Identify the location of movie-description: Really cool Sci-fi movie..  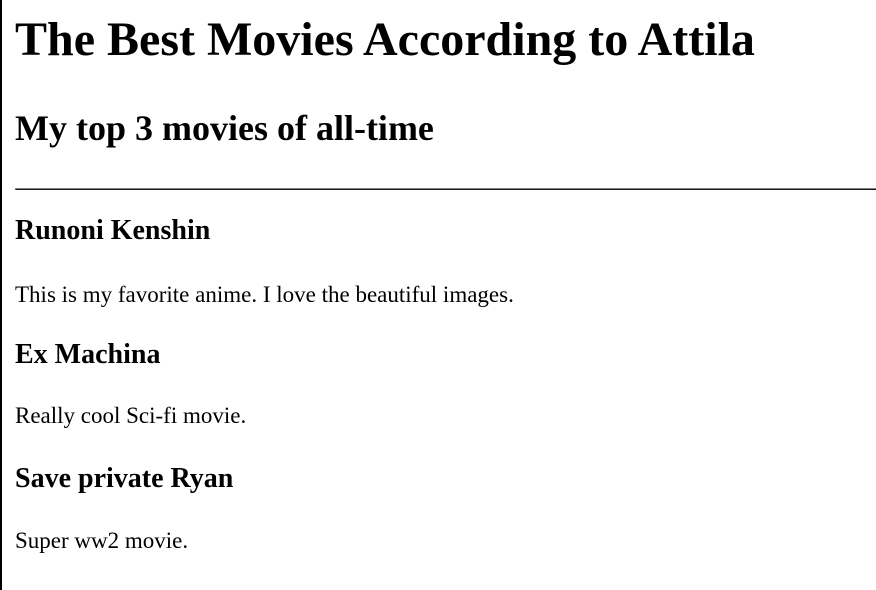
(131, 415).